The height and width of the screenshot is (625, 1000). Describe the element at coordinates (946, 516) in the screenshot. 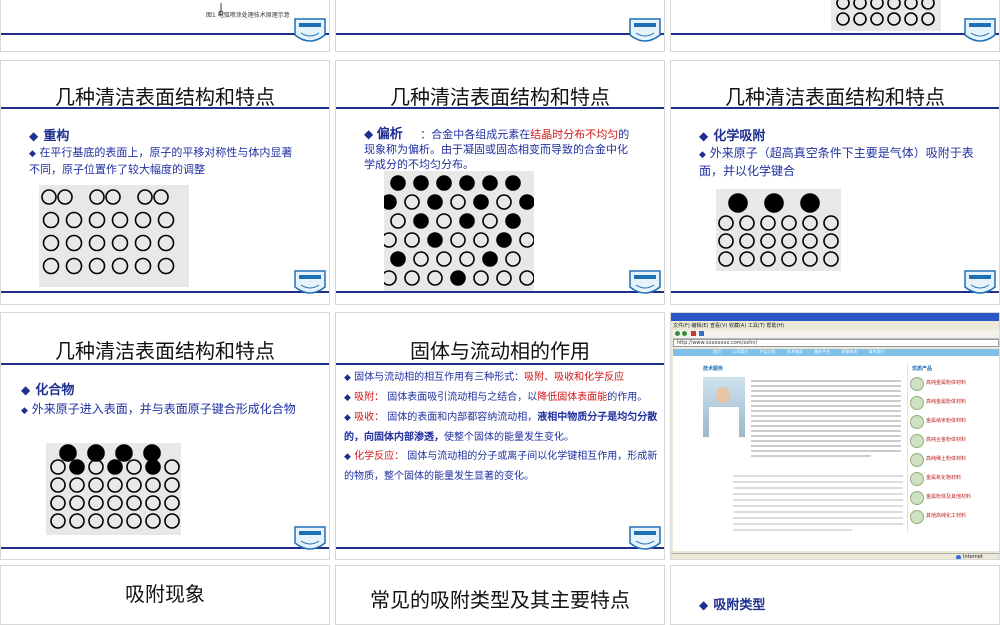

I see `product-label: 其他高纯化工材料` at that location.